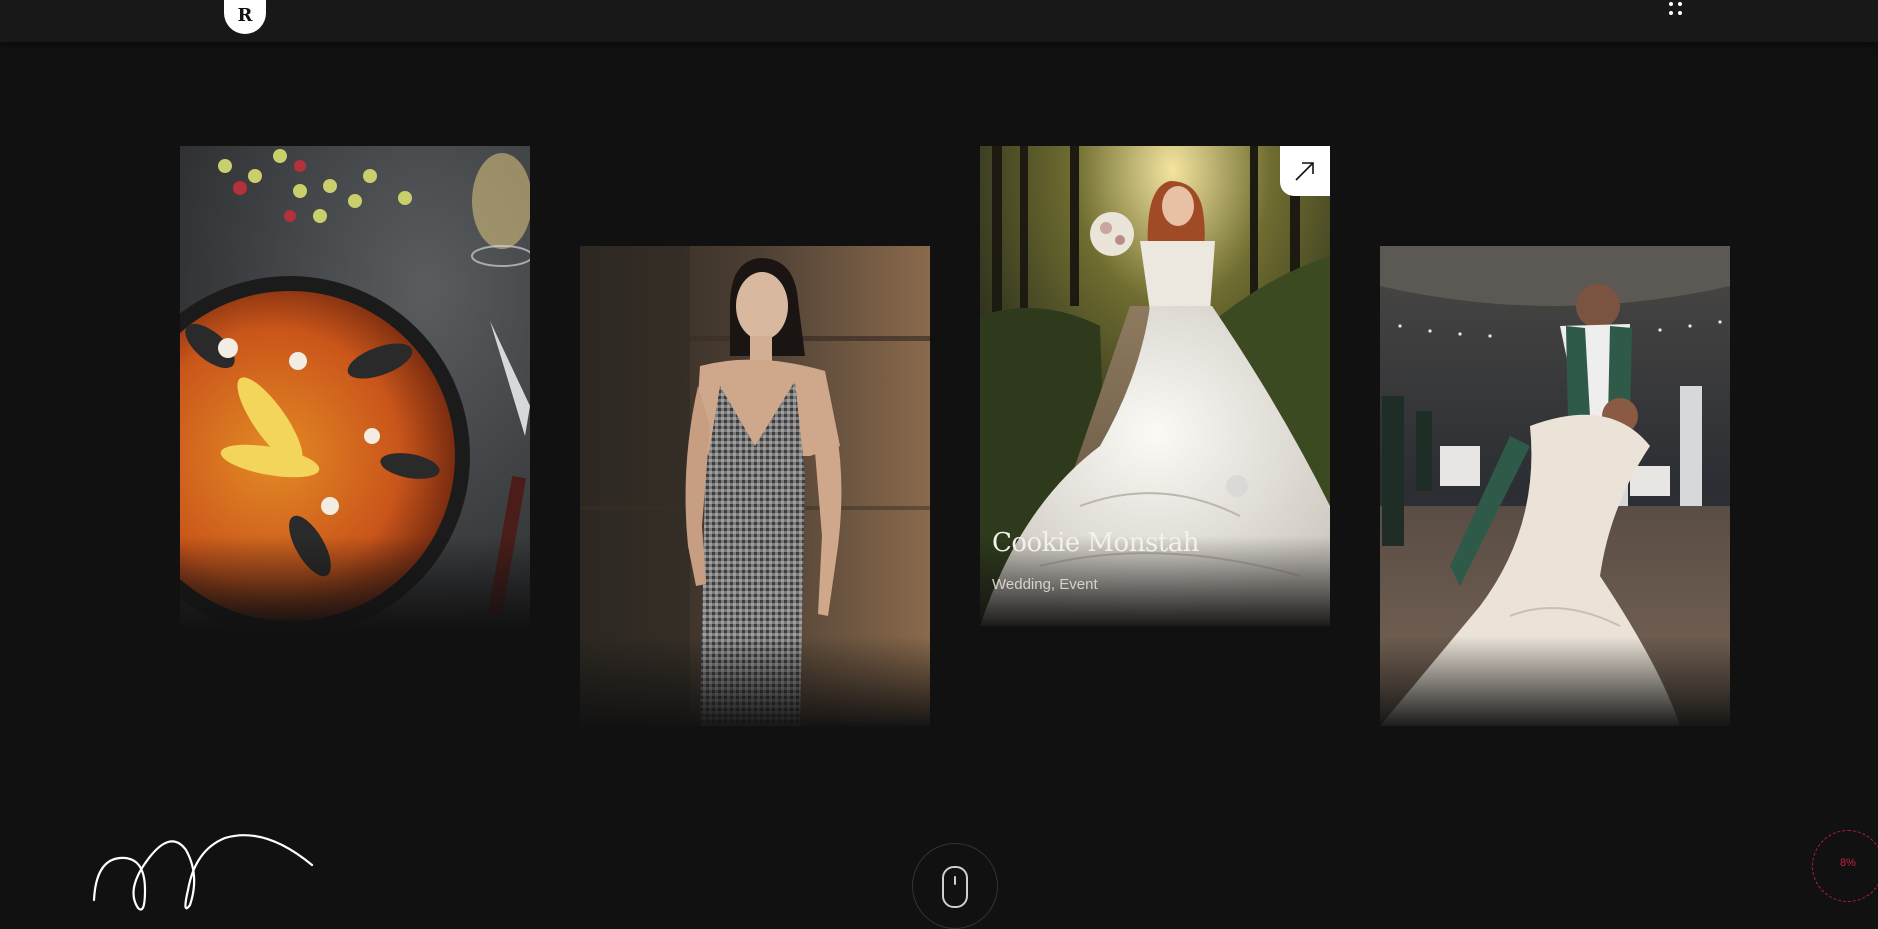 This screenshot has height=929, width=1878. I want to click on gallery-card-active: Cookie Monstah Wedding, Event, so click(1155, 386).